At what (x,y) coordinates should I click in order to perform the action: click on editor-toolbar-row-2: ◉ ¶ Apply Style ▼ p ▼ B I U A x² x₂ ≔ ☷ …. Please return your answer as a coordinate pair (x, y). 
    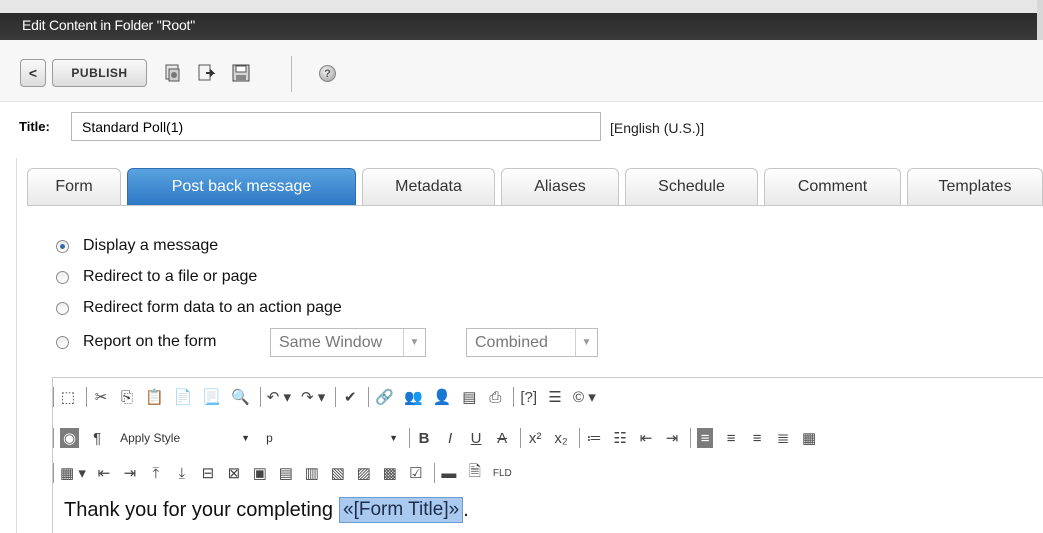
    Looking at the image, I should click on (548, 438).